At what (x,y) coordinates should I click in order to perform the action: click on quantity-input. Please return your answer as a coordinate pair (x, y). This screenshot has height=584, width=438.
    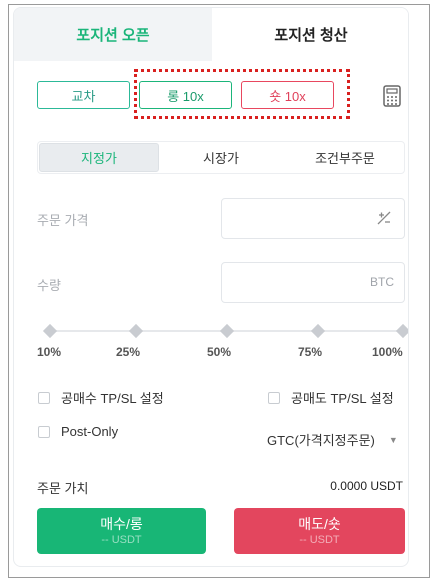
    Looking at the image, I should click on (300, 282).